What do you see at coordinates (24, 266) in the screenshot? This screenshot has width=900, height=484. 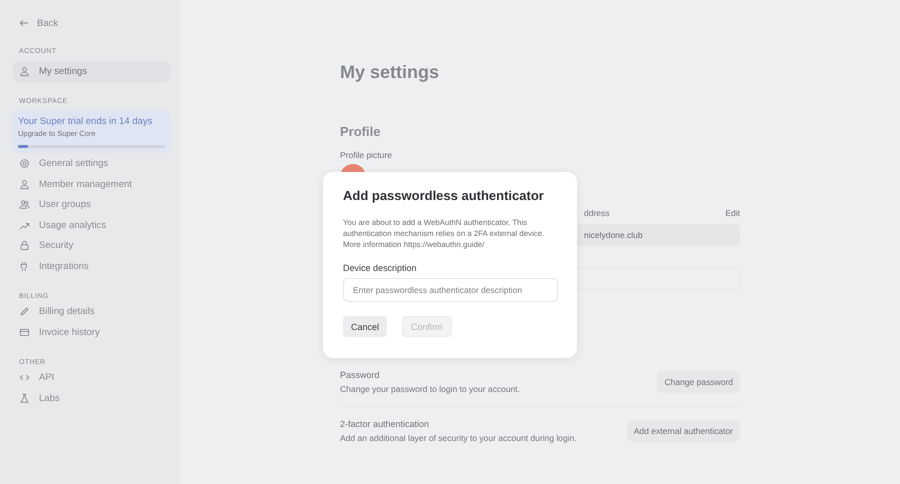 I see `plug-icon` at bounding box center [24, 266].